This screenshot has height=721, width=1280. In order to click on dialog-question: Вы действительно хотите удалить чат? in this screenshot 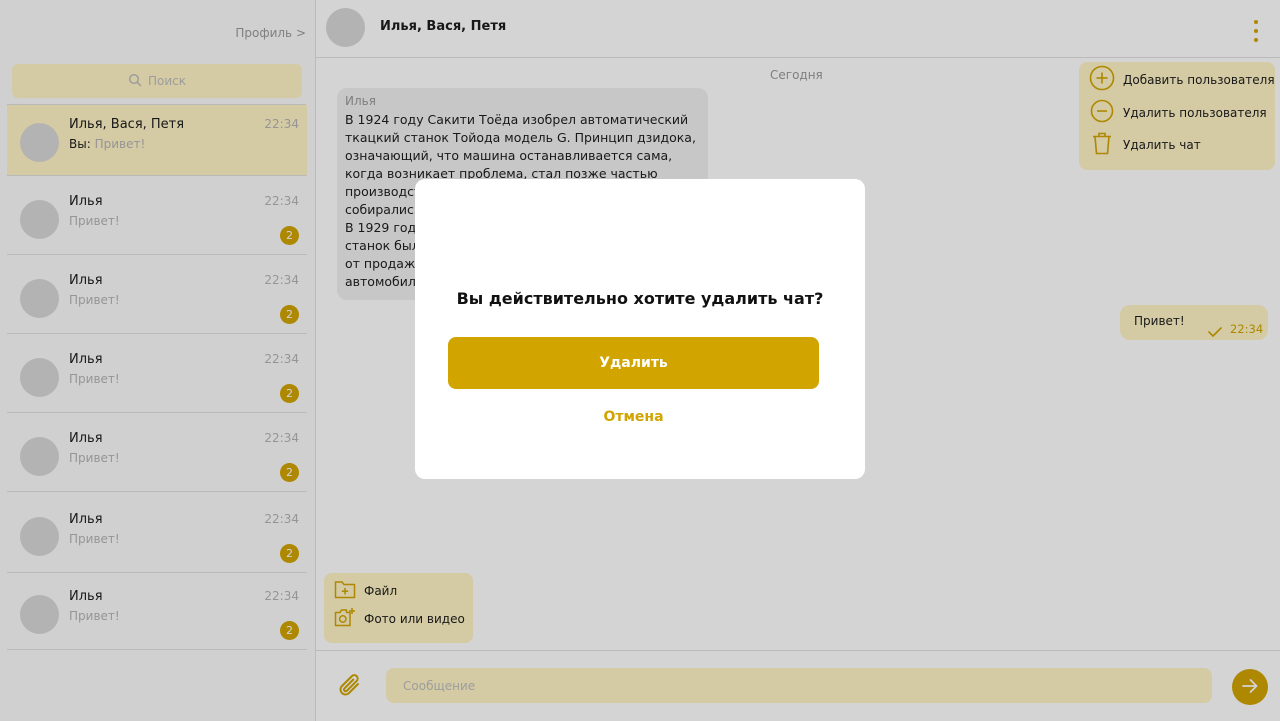, I will do `click(640, 298)`.